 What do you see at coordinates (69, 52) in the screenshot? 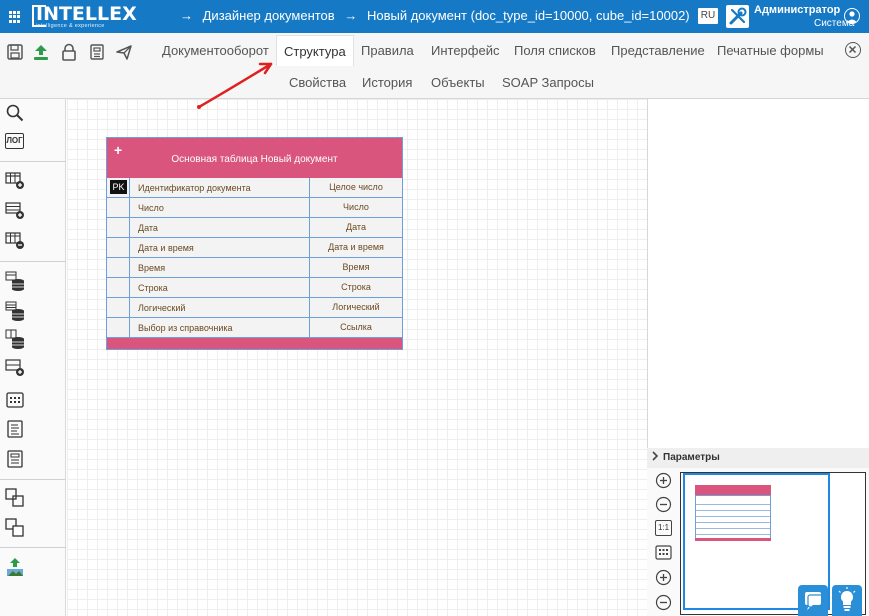
I see `lock-icon` at bounding box center [69, 52].